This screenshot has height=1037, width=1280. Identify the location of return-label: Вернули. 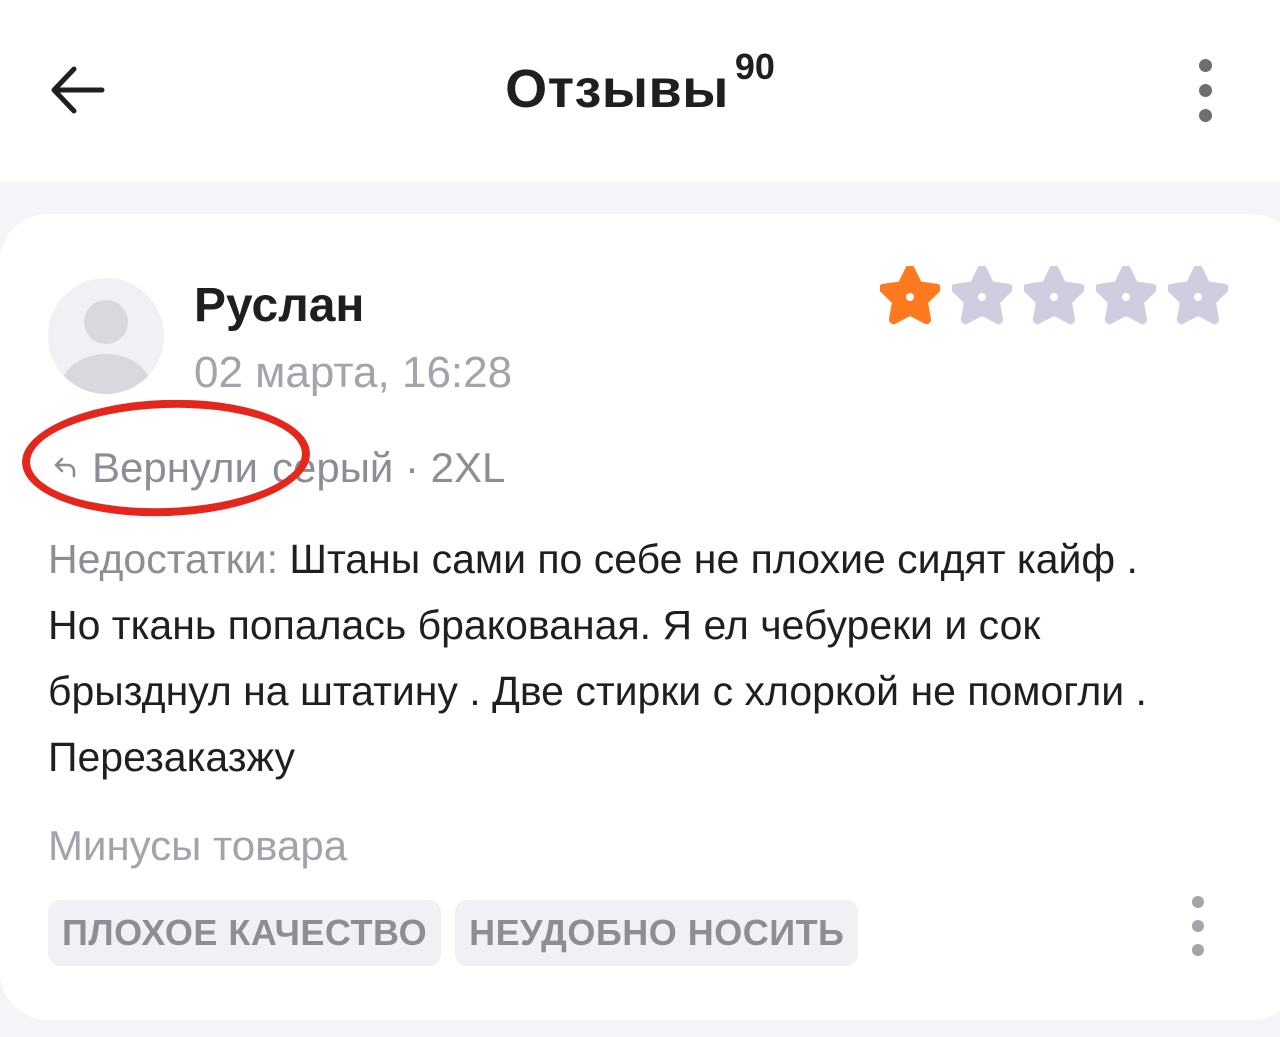
(175, 467).